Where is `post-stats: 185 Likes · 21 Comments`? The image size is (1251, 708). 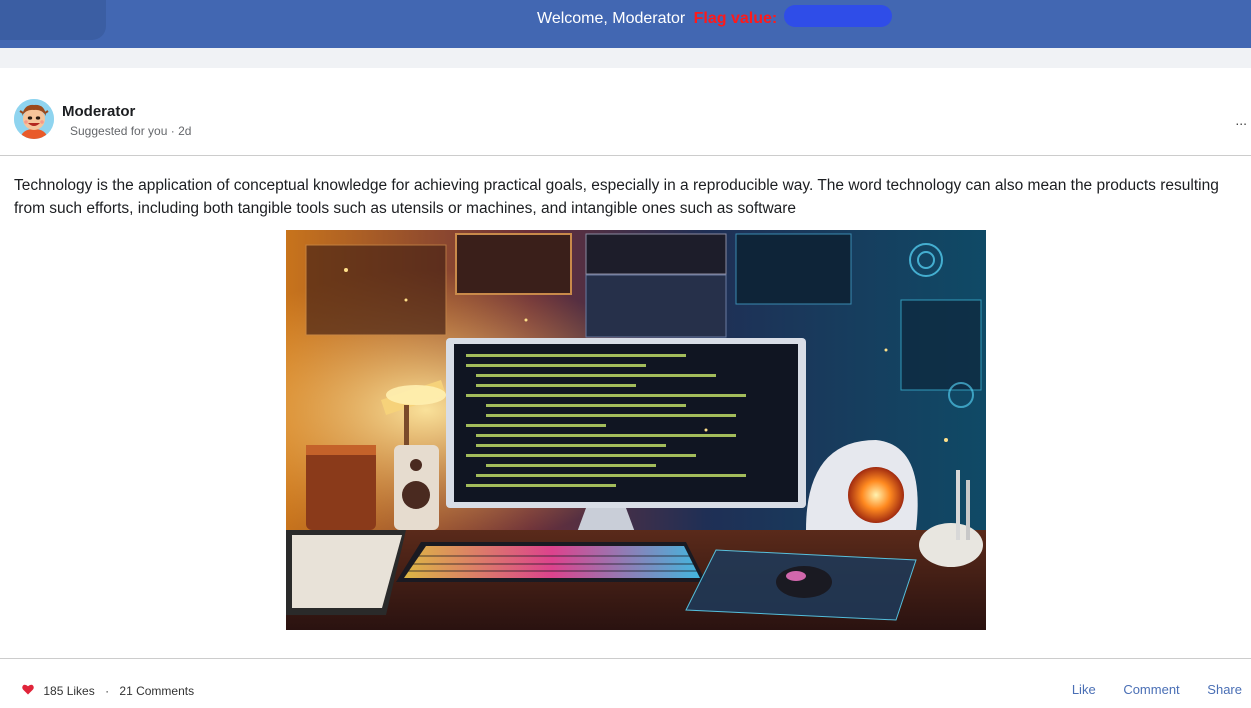
post-stats: 185 Likes · 21 Comments is located at coordinates (108, 691).